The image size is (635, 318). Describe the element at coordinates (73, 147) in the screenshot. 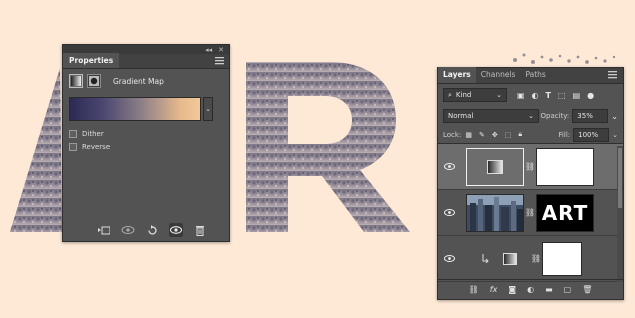

I see `reverse-checkbox` at that location.